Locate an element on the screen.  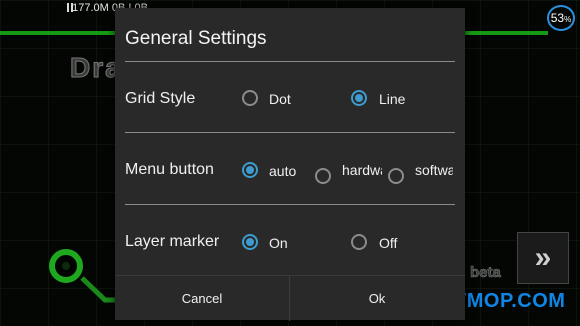
menu-button-auto-radio is located at coordinates (250, 170).